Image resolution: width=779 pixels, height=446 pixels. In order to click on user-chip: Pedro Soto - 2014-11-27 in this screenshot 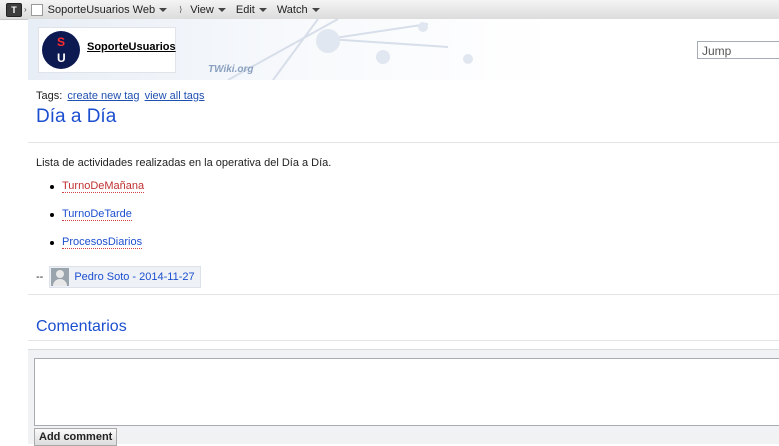, I will do `click(125, 277)`.